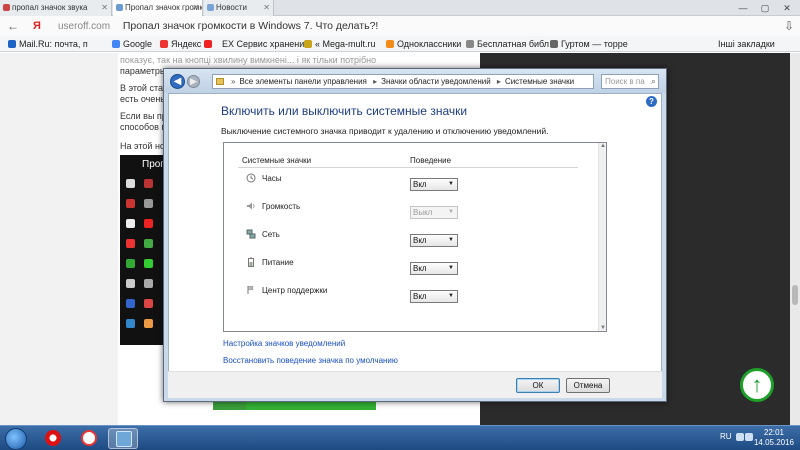 The image size is (800, 450). Describe the element at coordinates (143, 127) in the screenshot. I see `article-text: способов п` at that location.